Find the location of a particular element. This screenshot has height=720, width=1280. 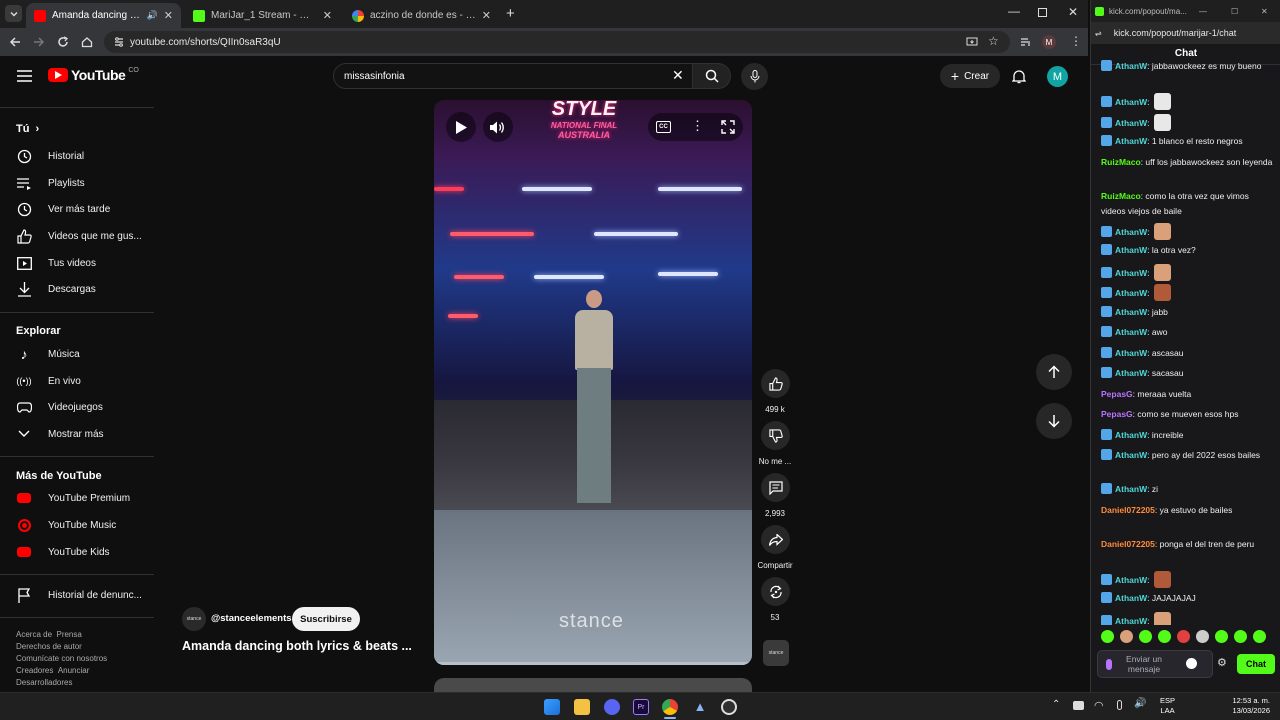

chat-input: Enviar un mensaje is located at coordinates (1155, 664).